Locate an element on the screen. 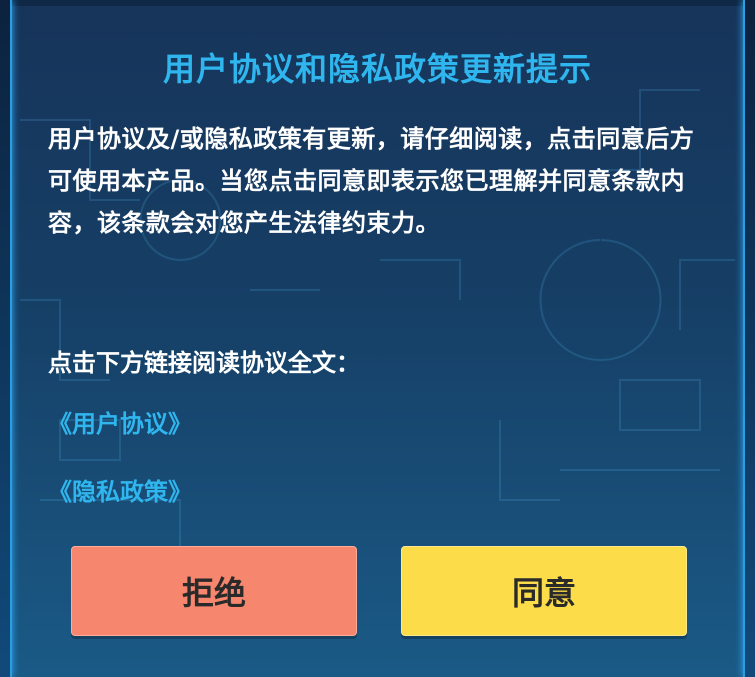  dialog-title: 用户协议和隐私政策更新提示 is located at coordinates (377, 69).